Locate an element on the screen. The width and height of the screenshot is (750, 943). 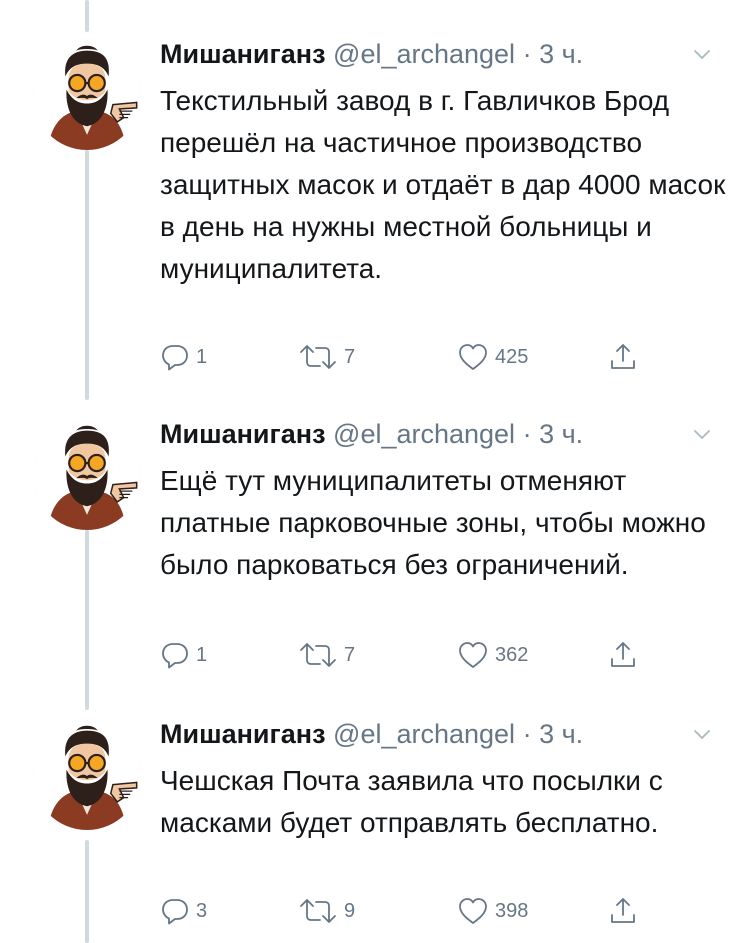
retweet-count: 9 is located at coordinates (350, 910).